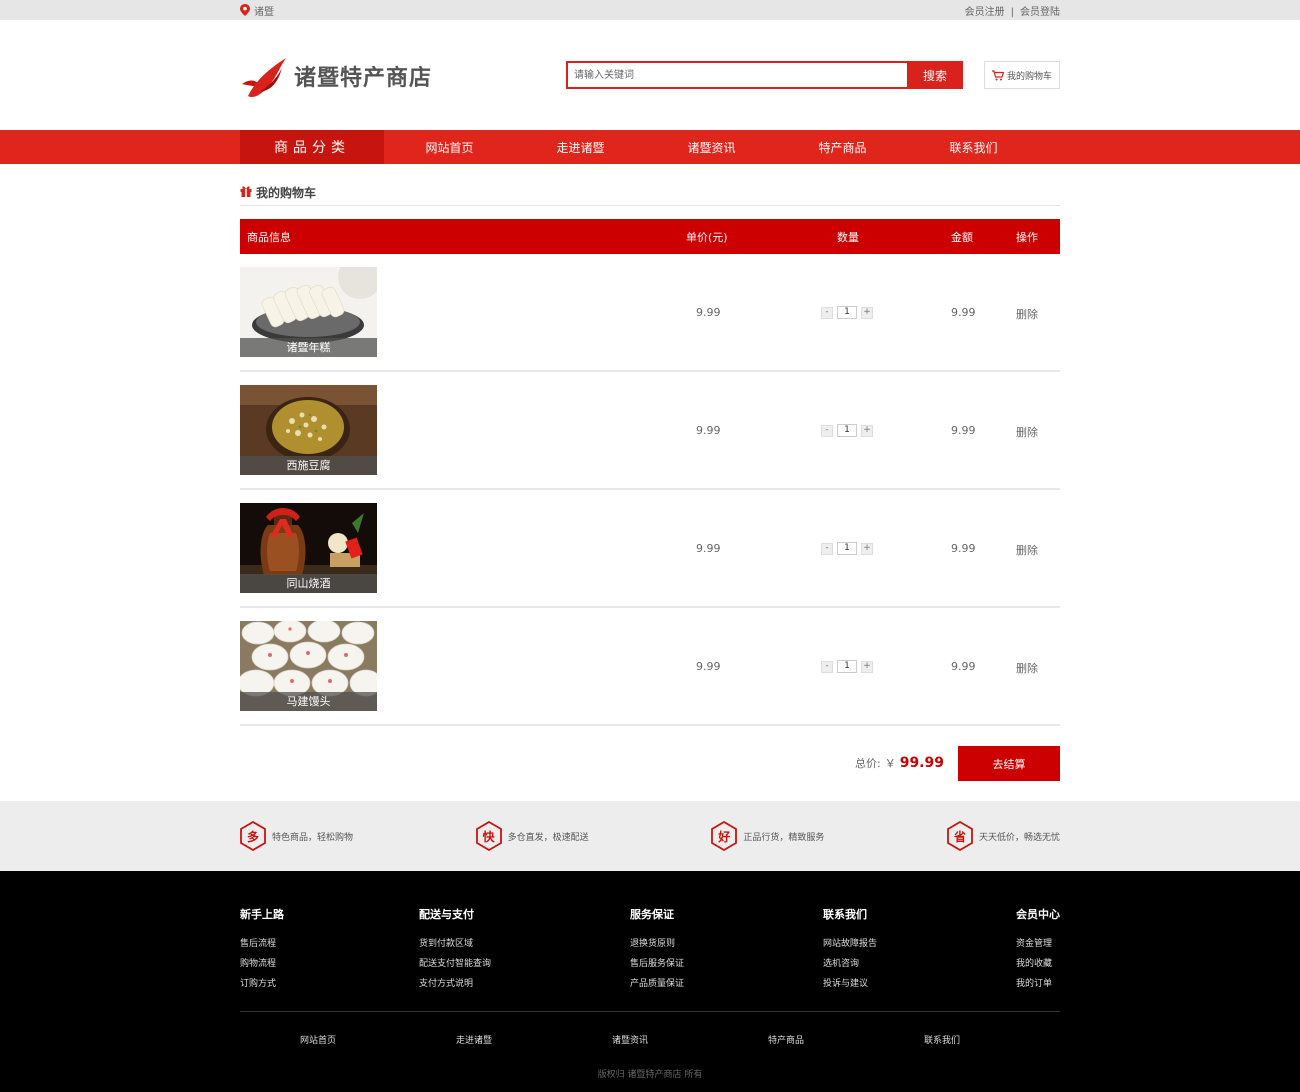 The height and width of the screenshot is (1092, 1300). Describe the element at coordinates (1027, 237) in the screenshot. I see `col-action: 操作` at that location.